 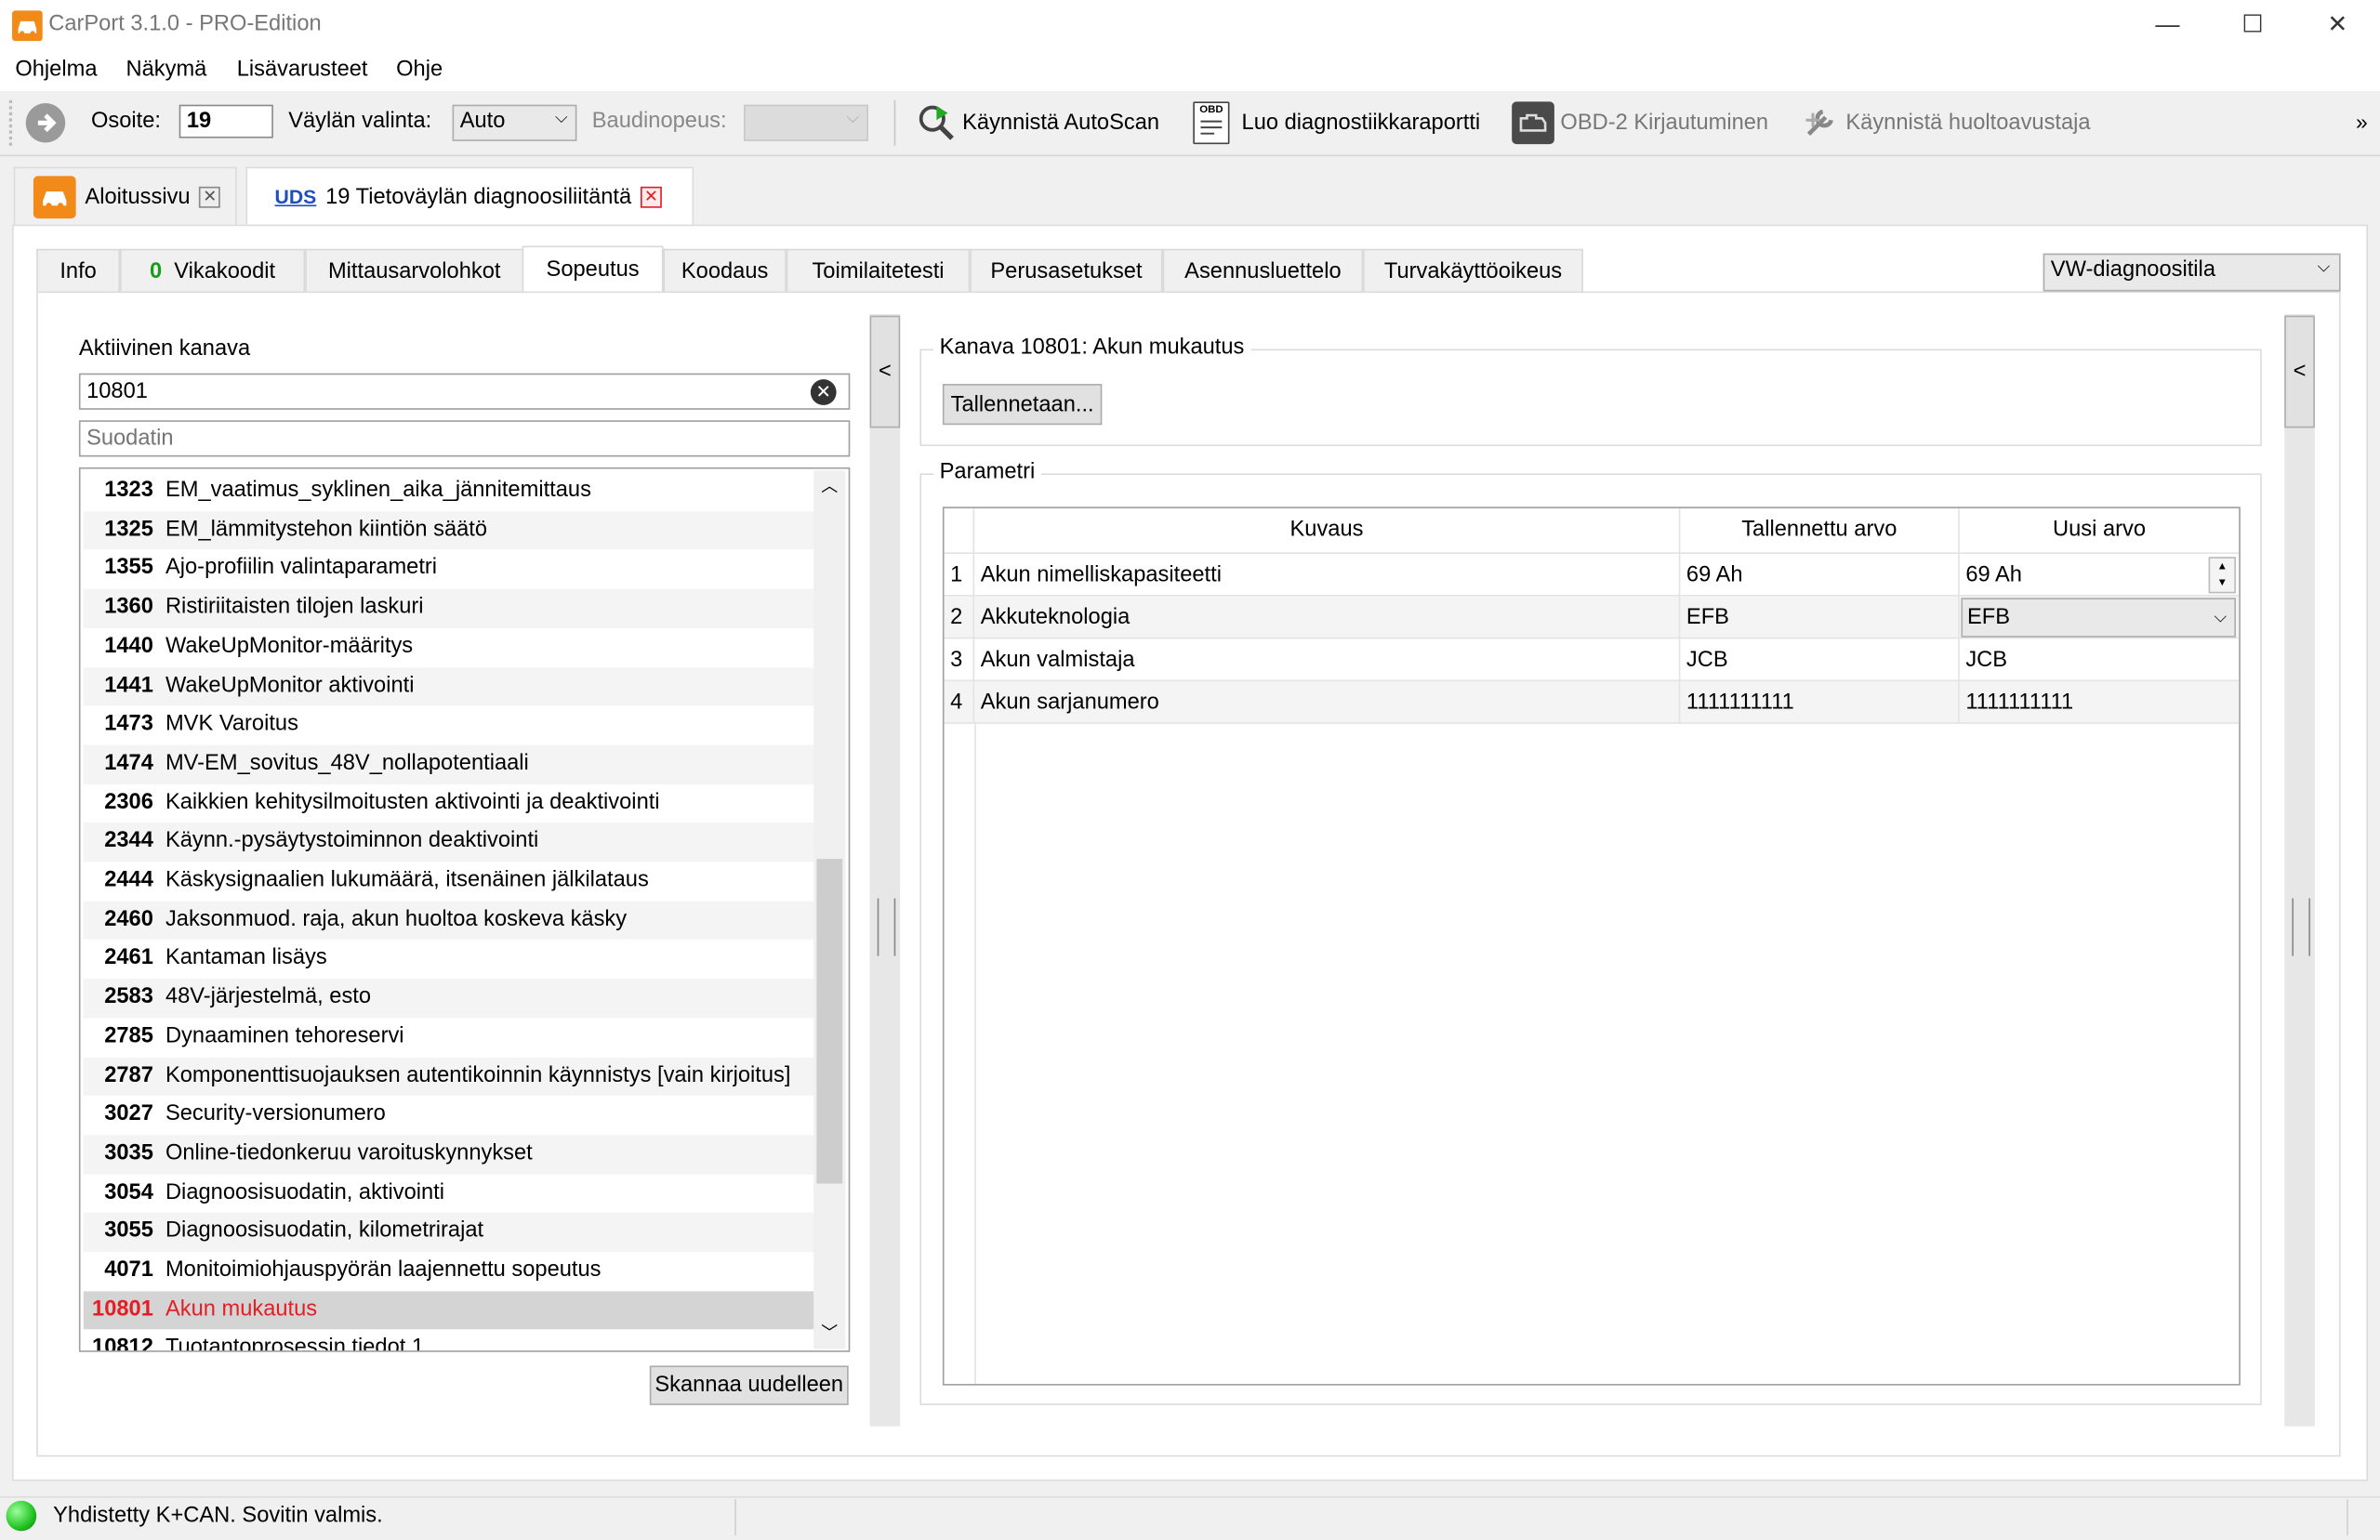 I want to click on list-item: 10812 Tuotantoprosessin tiedot 1, so click(x=449, y=1341).